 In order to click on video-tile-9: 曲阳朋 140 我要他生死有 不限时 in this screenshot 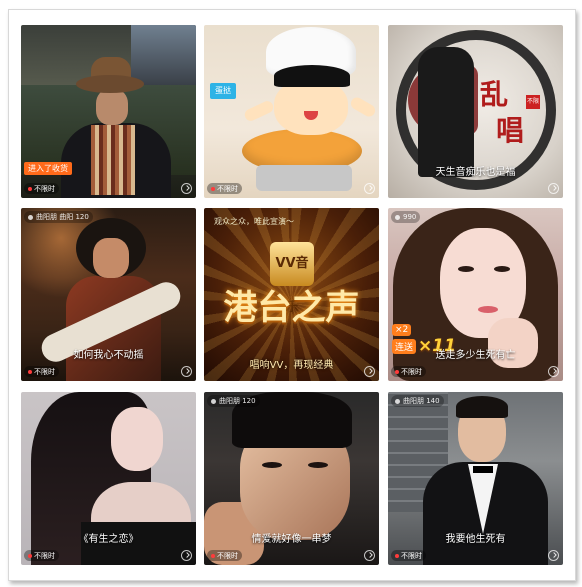, I will do `click(475, 478)`.